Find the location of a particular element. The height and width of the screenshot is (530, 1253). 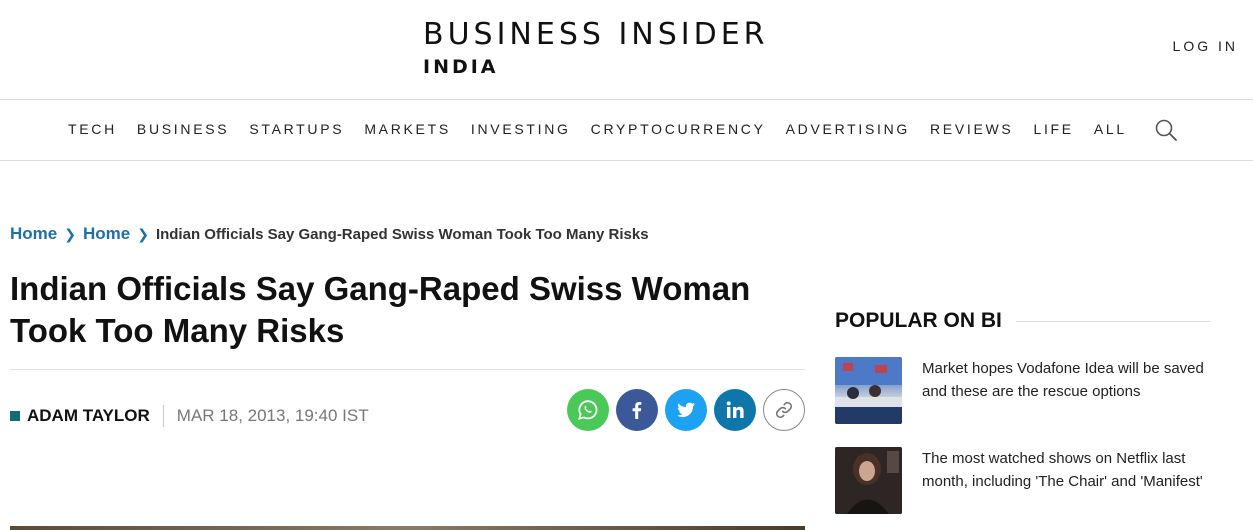

copy-link-button is located at coordinates (784, 410).